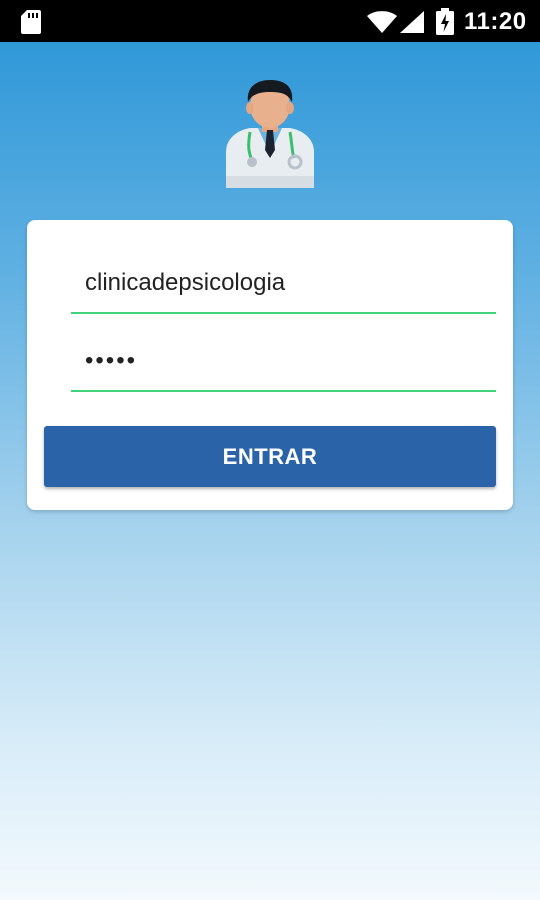 This screenshot has width=540, height=900. What do you see at coordinates (283, 362) in the screenshot?
I see `password-field` at bounding box center [283, 362].